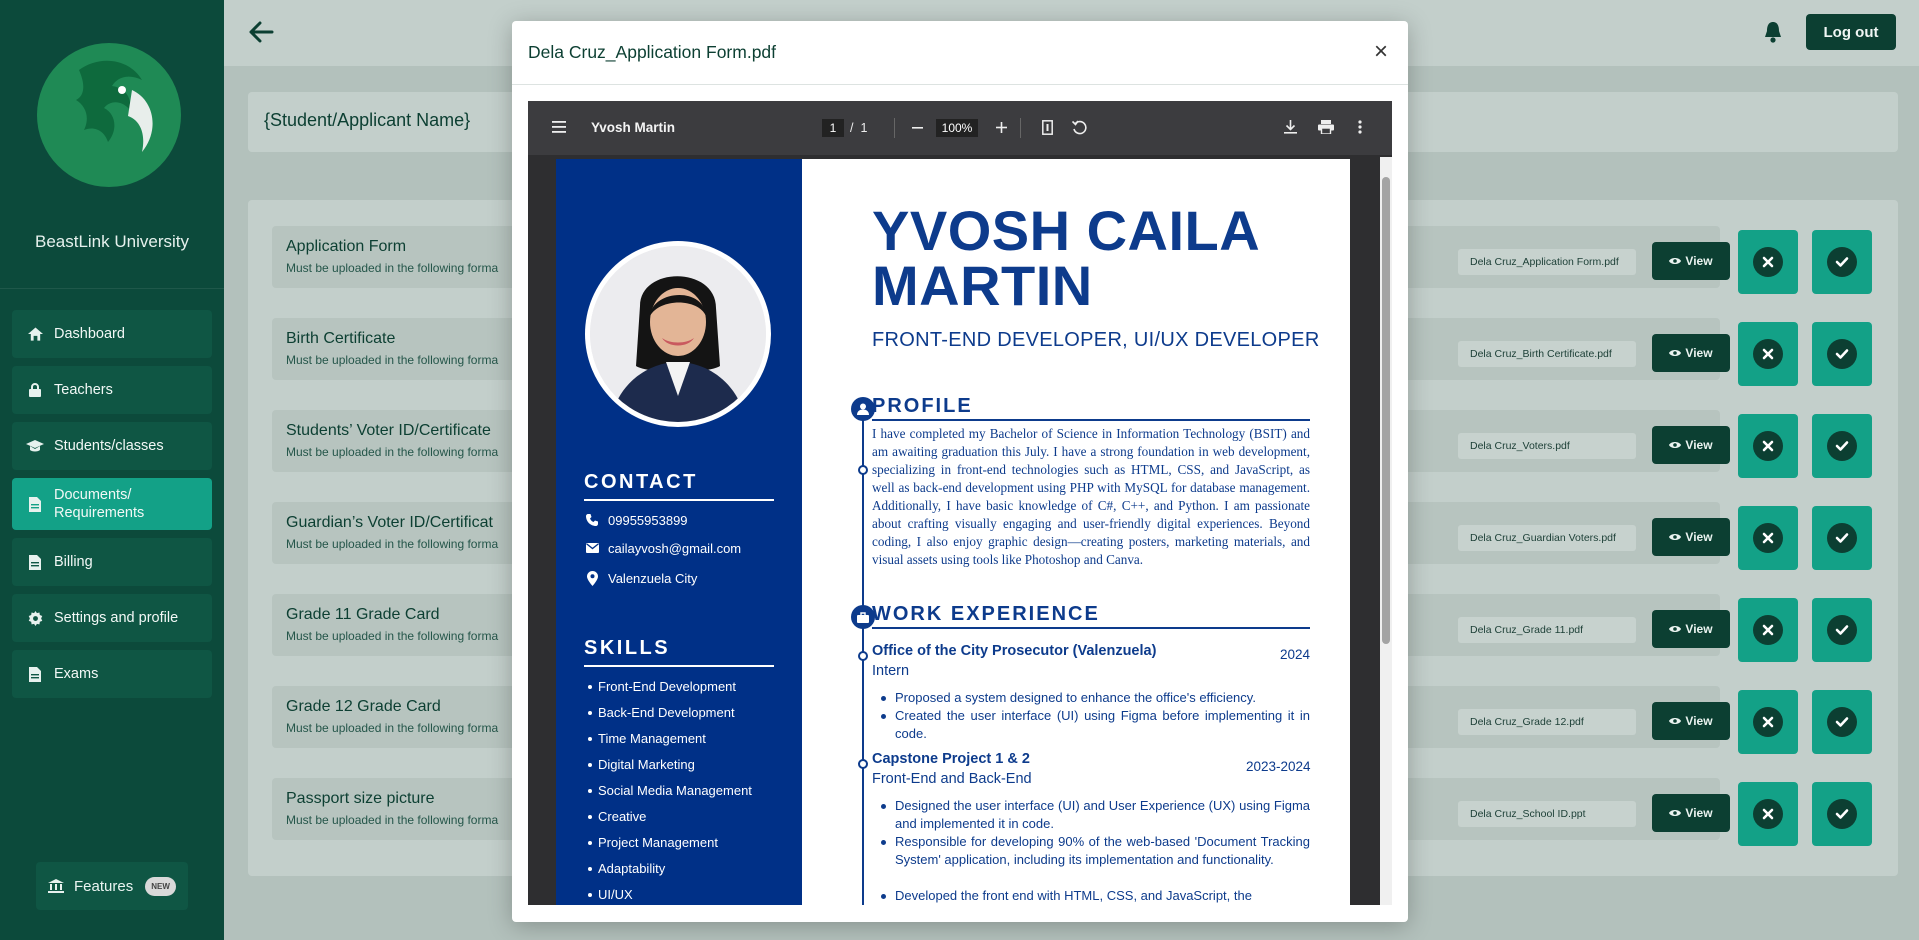 This screenshot has height=940, width=1919. I want to click on pdf-toolbar: Yvosh Martin 1 / 1 100%, so click(960, 128).